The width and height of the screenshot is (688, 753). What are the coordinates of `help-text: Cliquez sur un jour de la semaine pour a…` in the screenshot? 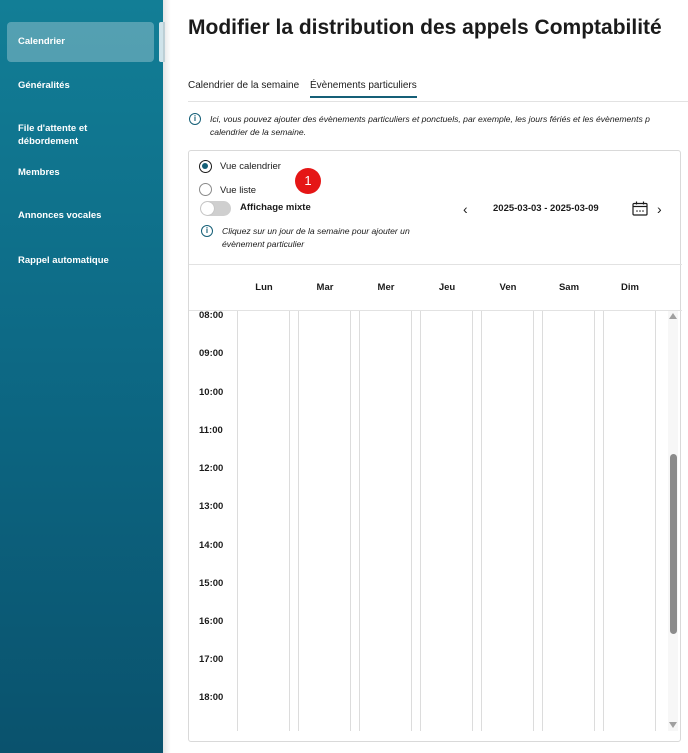 It's located at (316, 238).